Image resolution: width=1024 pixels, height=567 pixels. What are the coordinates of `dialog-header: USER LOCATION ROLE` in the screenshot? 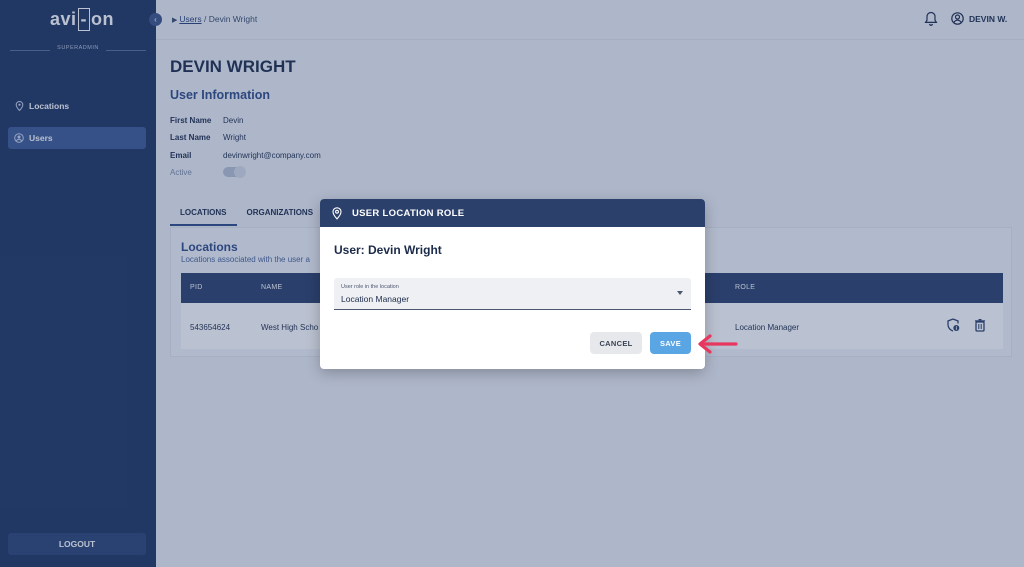 It's located at (512, 213).